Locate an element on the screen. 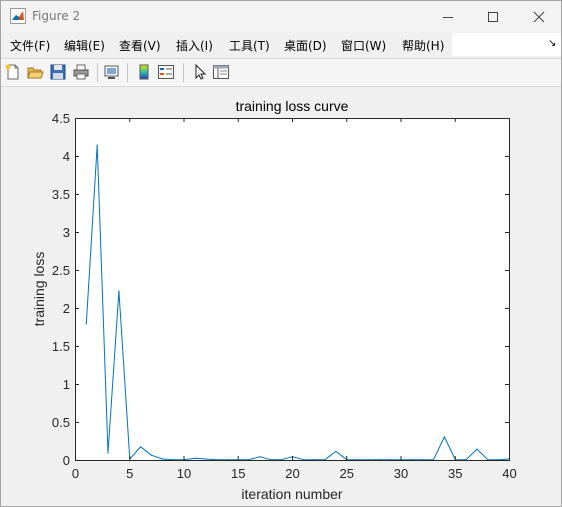  y-tick-label: 1 is located at coordinates (66, 384).